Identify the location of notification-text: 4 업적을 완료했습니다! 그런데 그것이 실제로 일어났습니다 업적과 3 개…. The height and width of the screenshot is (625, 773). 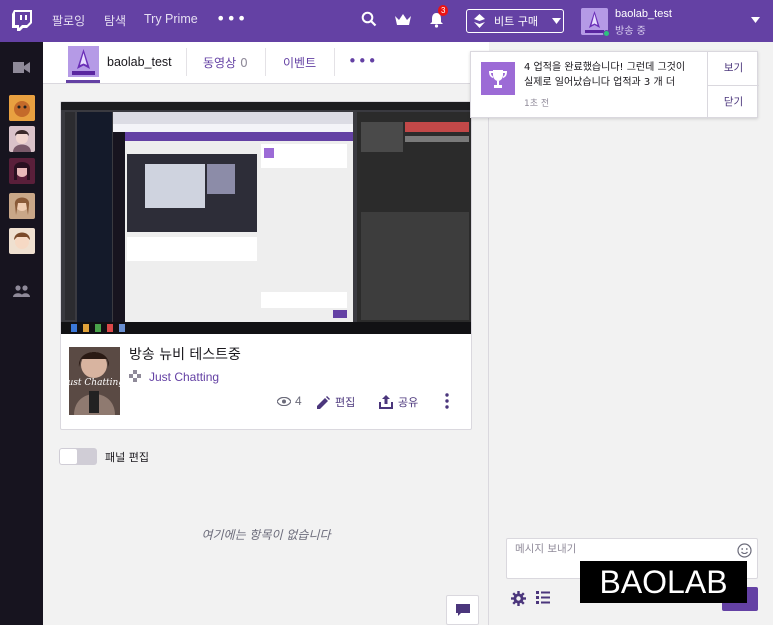
(605, 75).